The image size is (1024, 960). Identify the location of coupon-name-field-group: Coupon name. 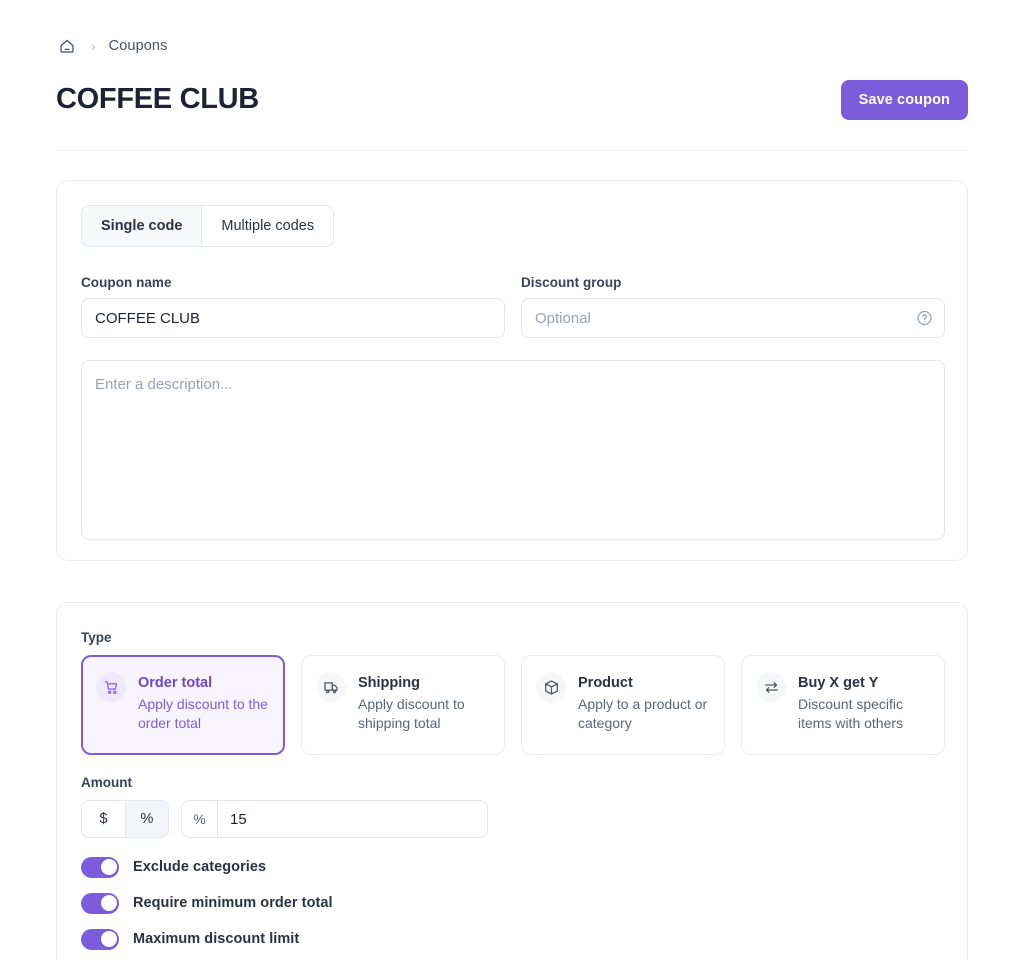
(293, 306).